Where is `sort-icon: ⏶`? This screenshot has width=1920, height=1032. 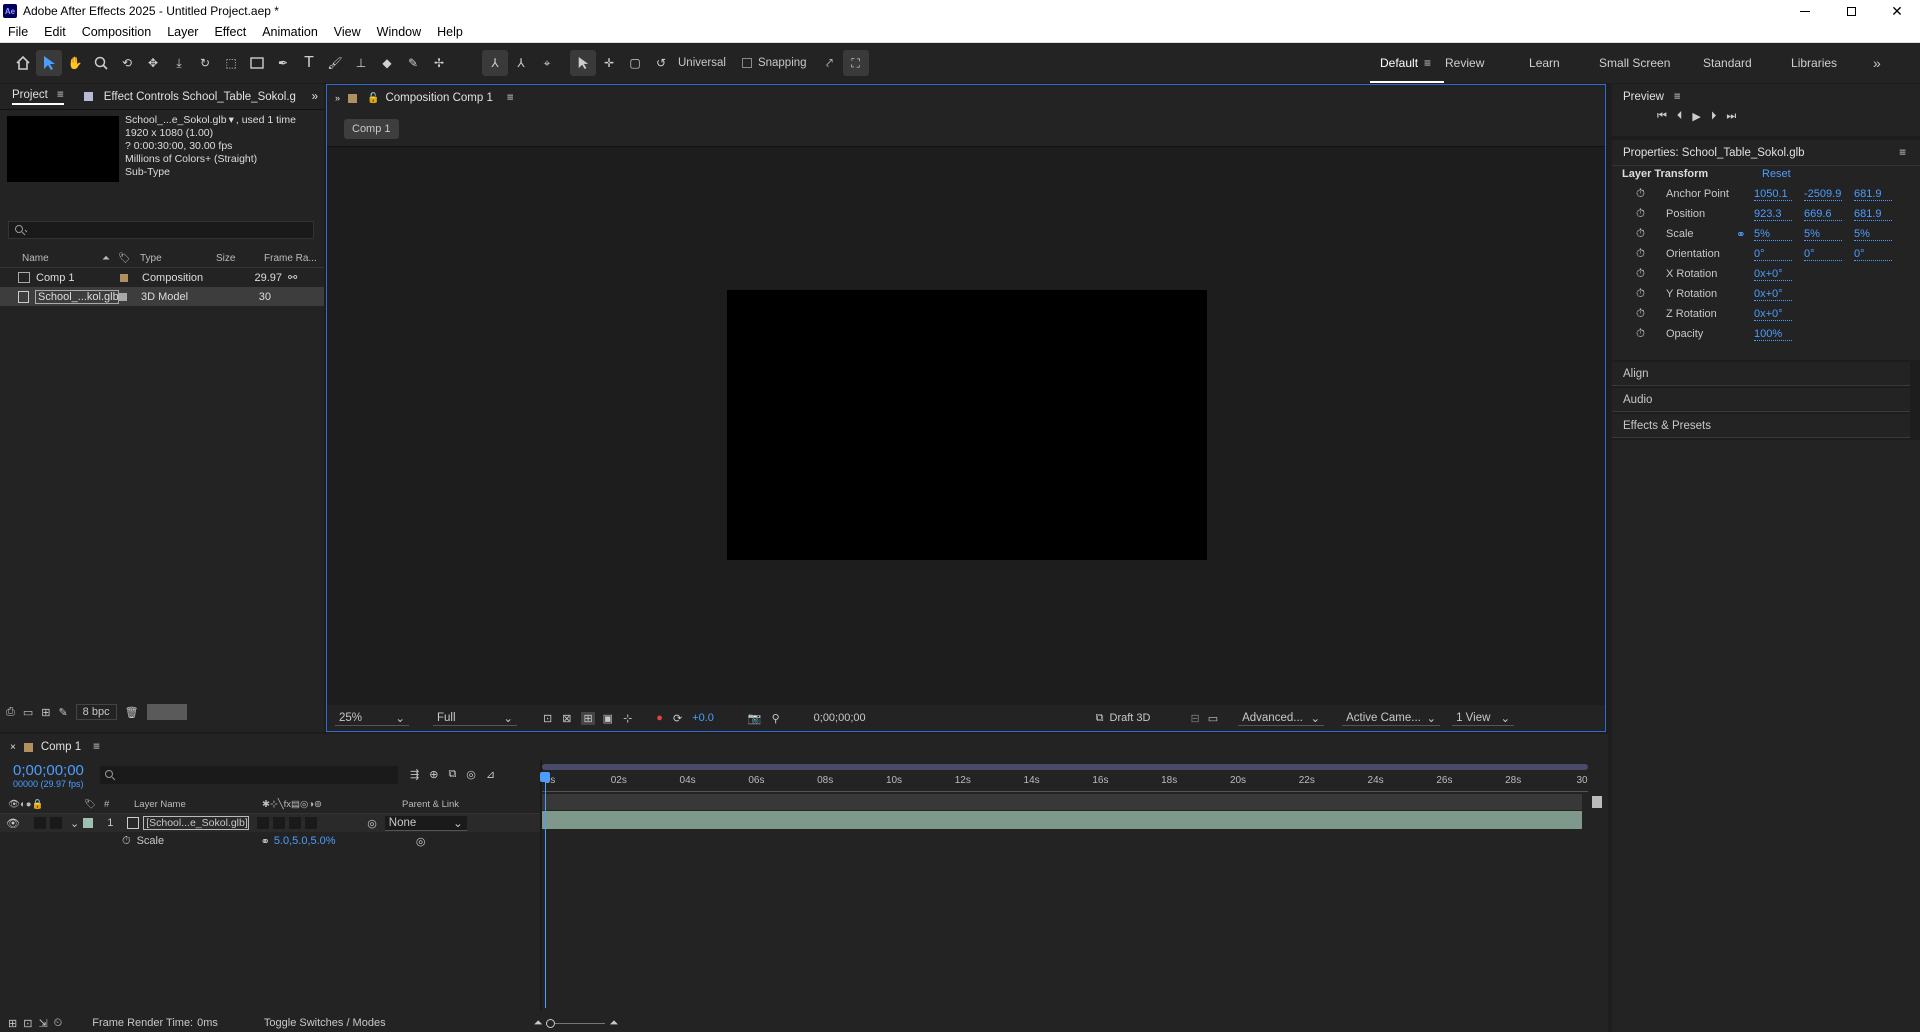
sort-icon: ⏶ is located at coordinates (110, 258).